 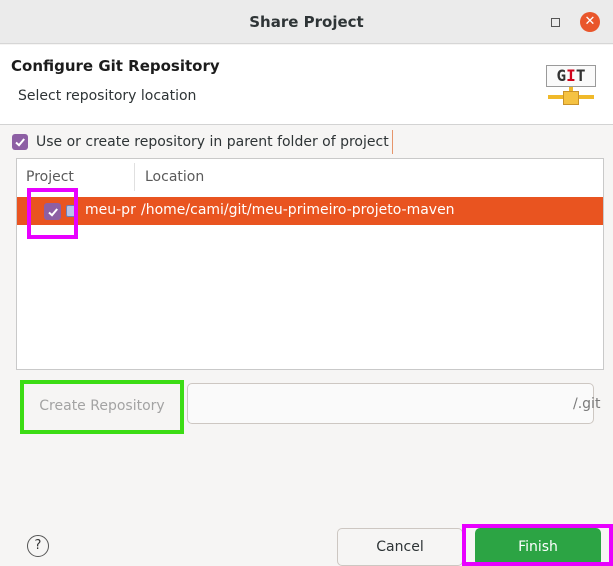 I want to click on check-icon, so click(x=20, y=142).